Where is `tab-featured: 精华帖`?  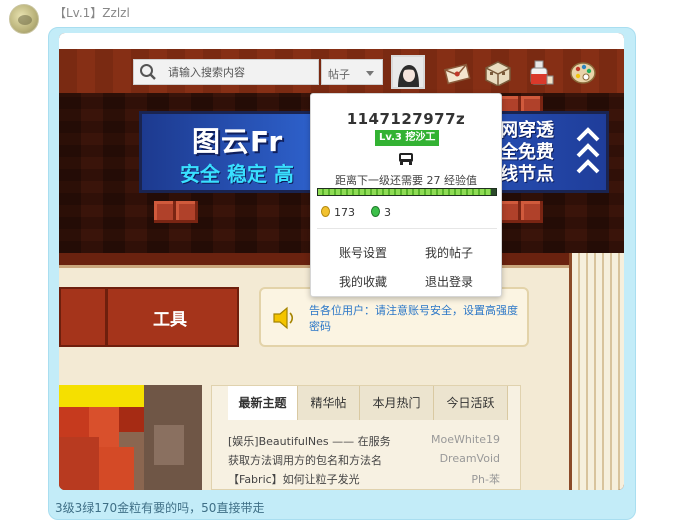
tab-featured: 精华帖 is located at coordinates (329, 403).